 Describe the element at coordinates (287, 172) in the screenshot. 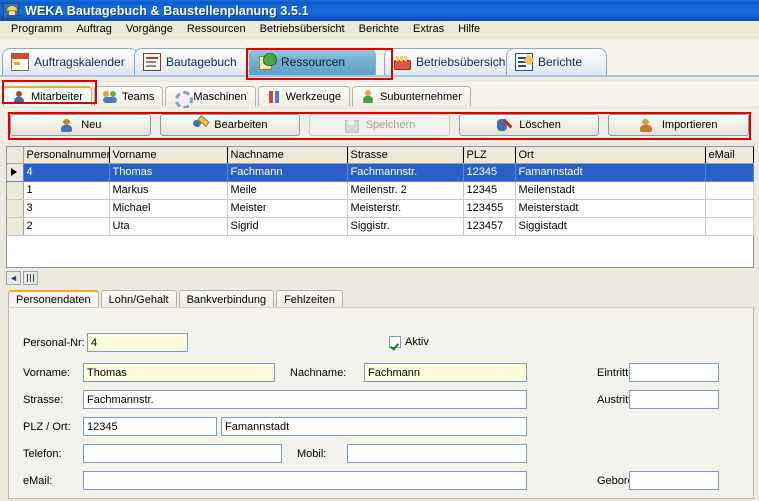

I see `cell-nachname: Fachmann` at that location.